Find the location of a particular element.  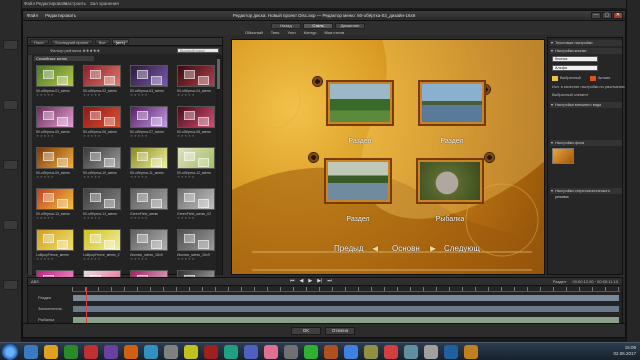

template-tile: 50-обёртка-06_меню ★★★★★ is located at coordinates (103, 125).